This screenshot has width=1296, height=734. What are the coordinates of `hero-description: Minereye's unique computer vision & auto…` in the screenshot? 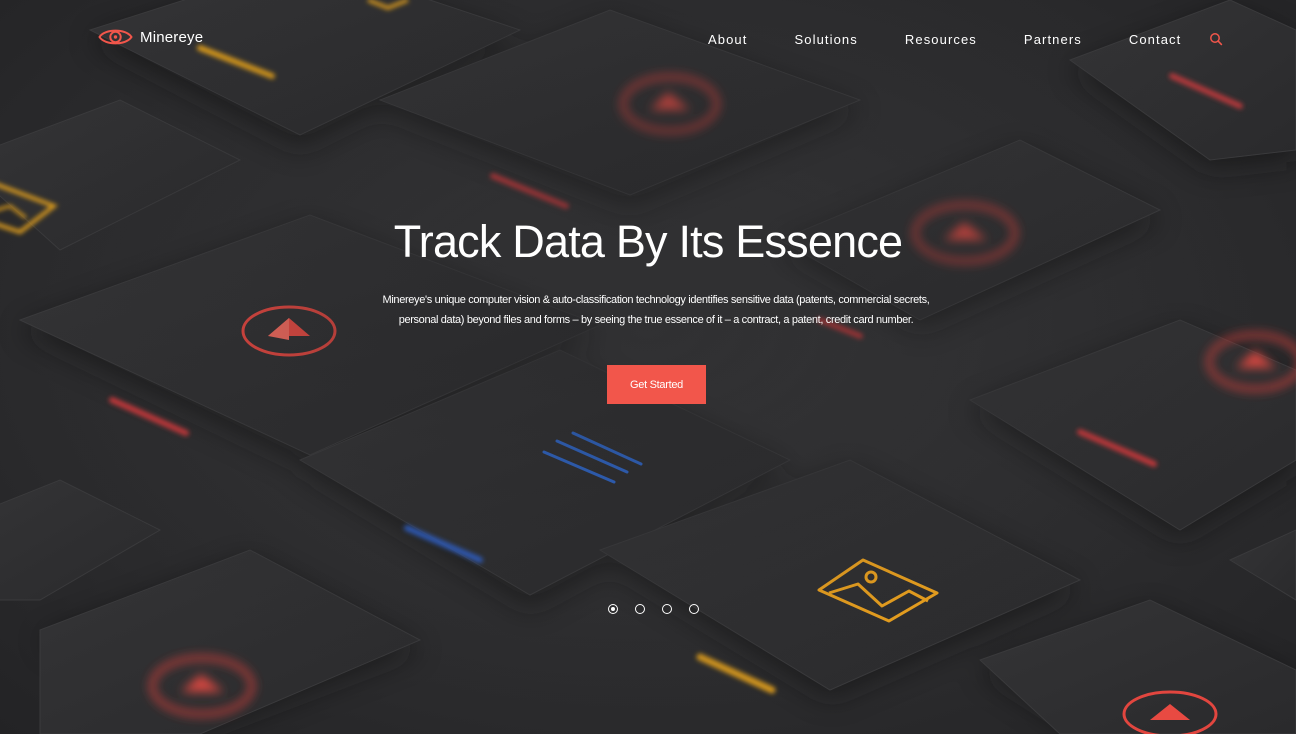 It's located at (656, 310).